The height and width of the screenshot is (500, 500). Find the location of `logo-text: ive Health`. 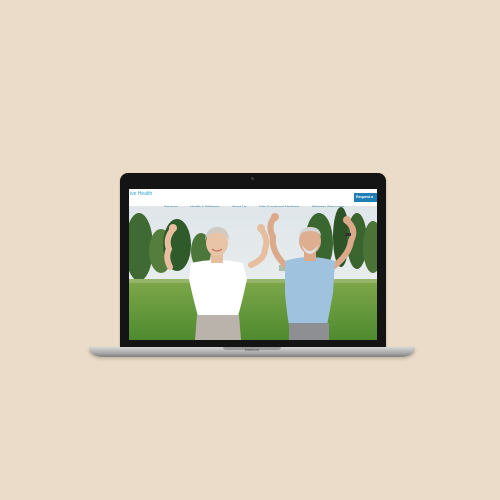

logo-text: ive Health is located at coordinates (141, 194).